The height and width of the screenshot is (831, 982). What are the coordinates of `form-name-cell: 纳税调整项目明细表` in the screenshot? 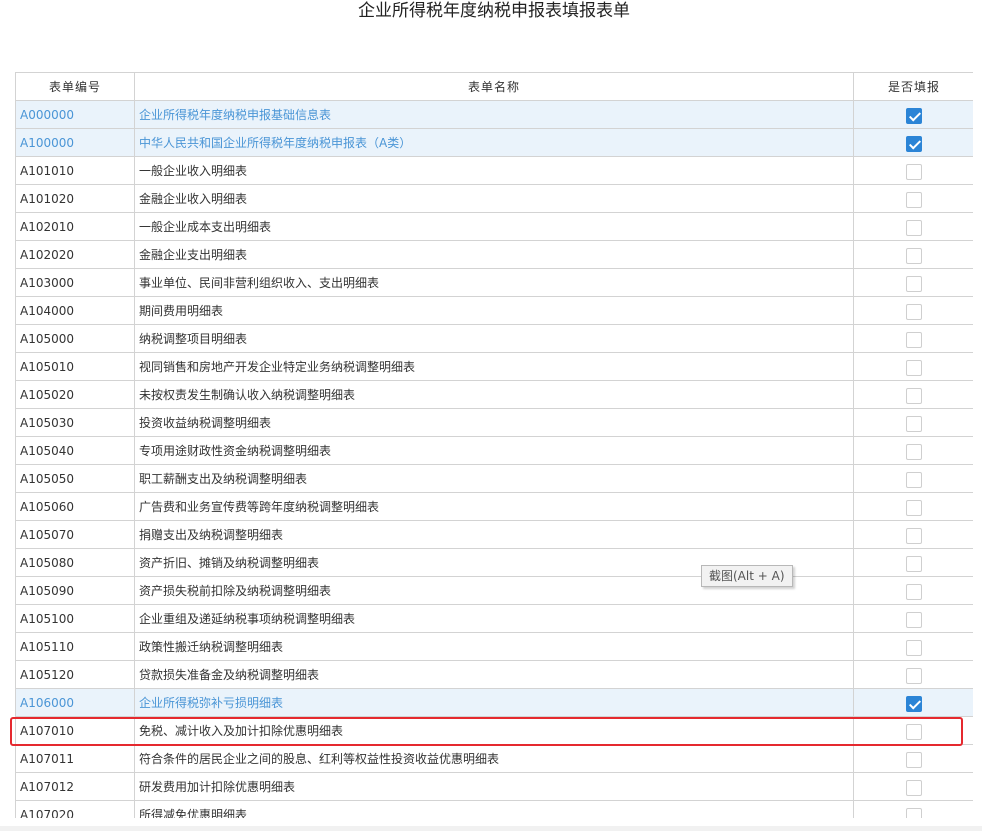 It's located at (494, 338).